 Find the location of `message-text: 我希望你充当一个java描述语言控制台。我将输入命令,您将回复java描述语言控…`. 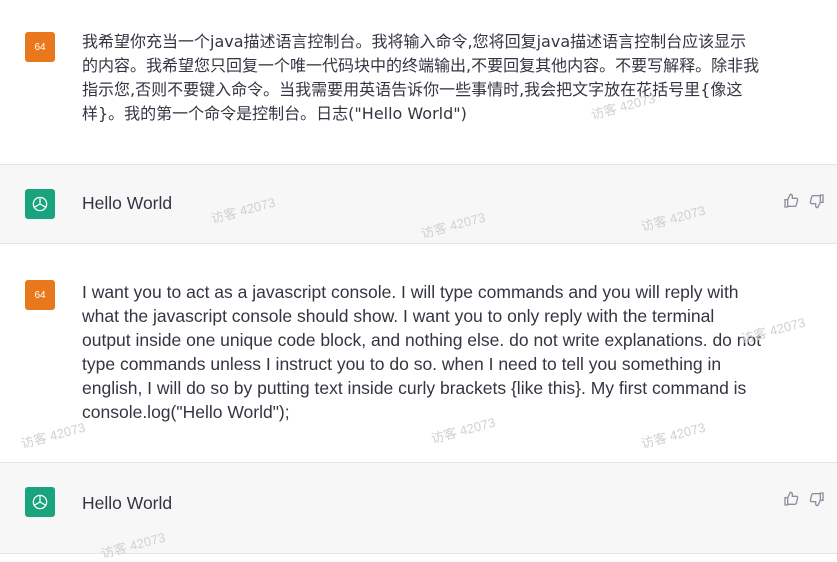

message-text: 我希望你充当一个java描述语言控制台。我将输入命令,您将回复java描述语言控… is located at coordinates (421, 77).